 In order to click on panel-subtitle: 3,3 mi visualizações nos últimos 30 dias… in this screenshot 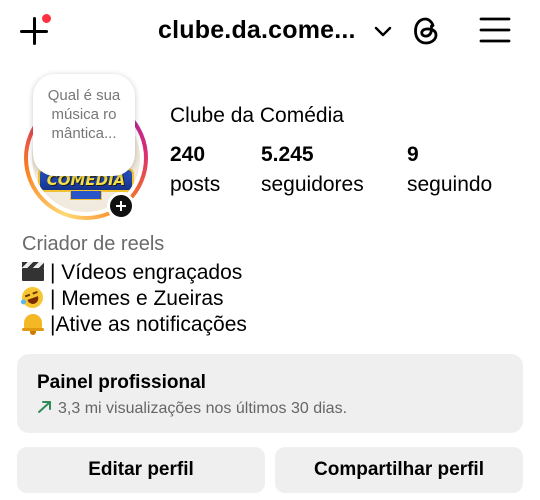, I will do `click(192, 409)`.